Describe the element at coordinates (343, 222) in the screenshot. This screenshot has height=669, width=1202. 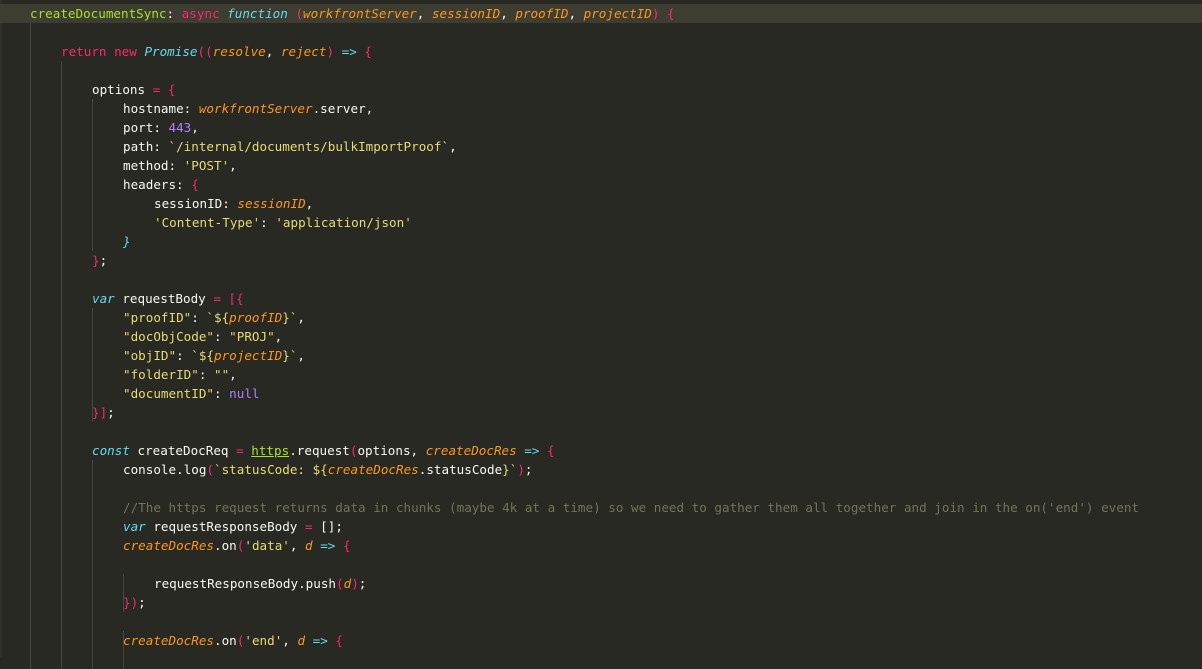
I see `code-token: 'application/json'` at that location.